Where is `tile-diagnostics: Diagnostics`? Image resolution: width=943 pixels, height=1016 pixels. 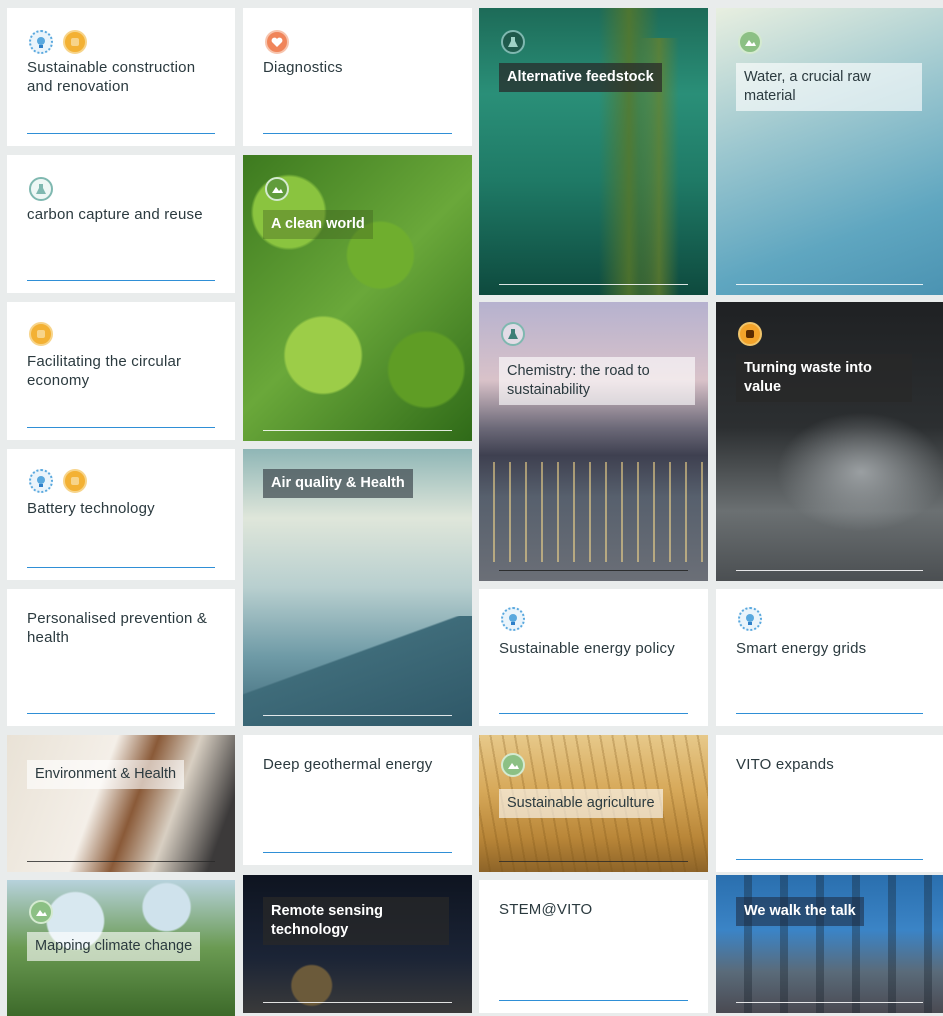 tile-diagnostics: Diagnostics is located at coordinates (357, 77).